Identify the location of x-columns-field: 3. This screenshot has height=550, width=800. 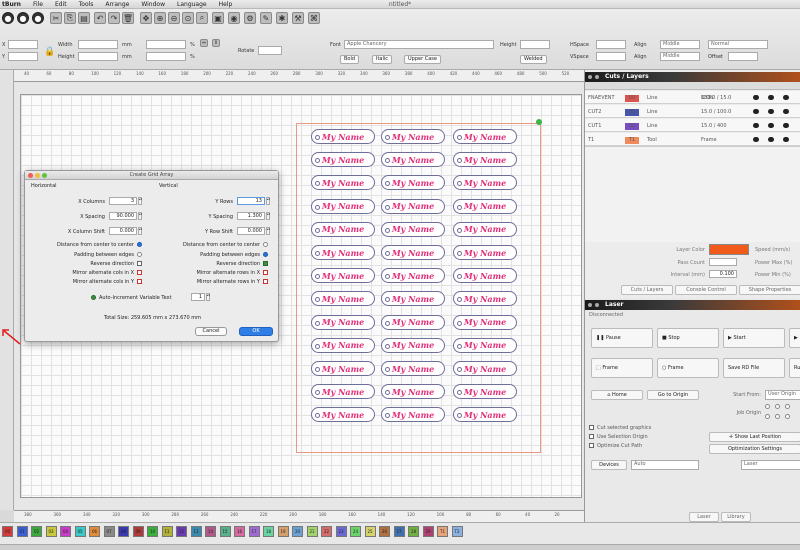
(123, 201).